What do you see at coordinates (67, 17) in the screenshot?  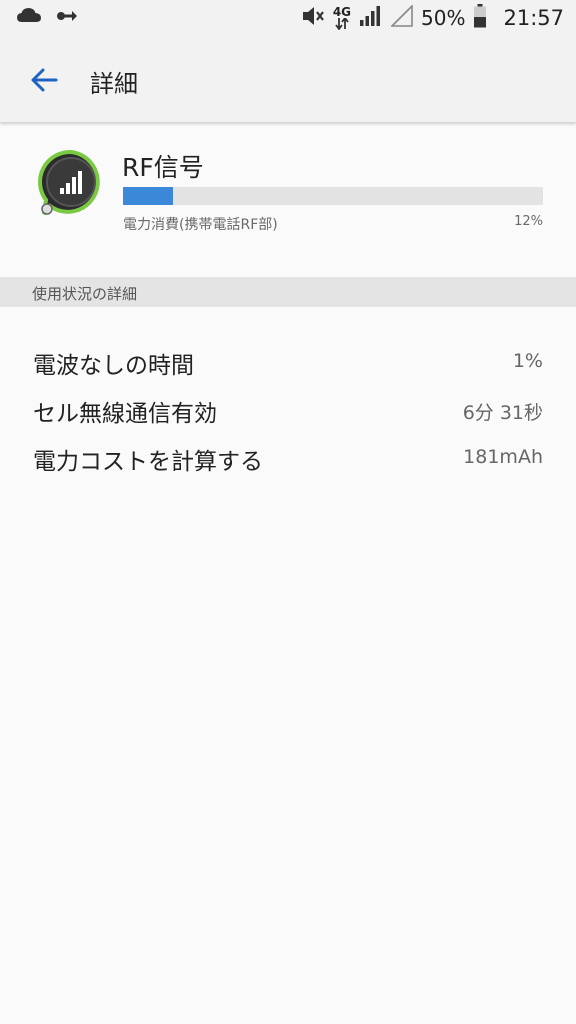 I see `key-icon` at bounding box center [67, 17].